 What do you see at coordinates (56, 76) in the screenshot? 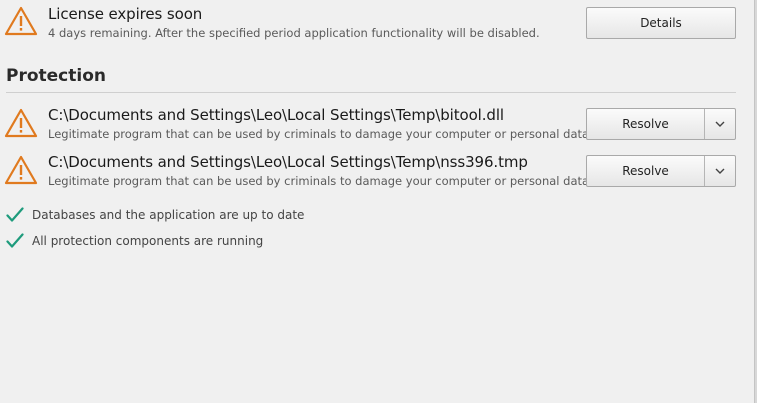
I see `section-title: Protection` at bounding box center [56, 76].